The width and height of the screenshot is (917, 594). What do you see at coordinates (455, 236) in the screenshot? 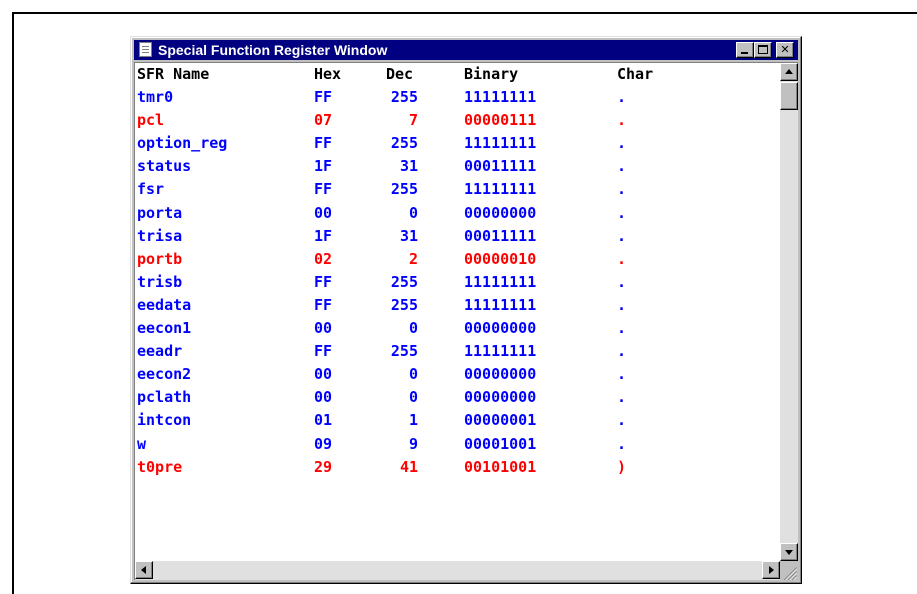
I see `table-row: trisa 1F 31 00011111.` at bounding box center [455, 236].